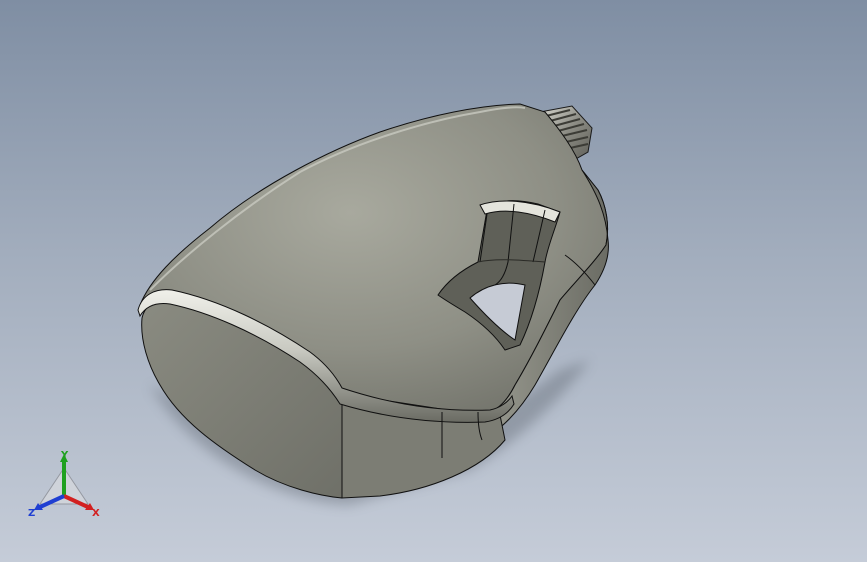 Image resolution: width=867 pixels, height=562 pixels. Describe the element at coordinates (64, 486) in the screenshot. I see `view-orientation-triad: Y X Z` at that location.